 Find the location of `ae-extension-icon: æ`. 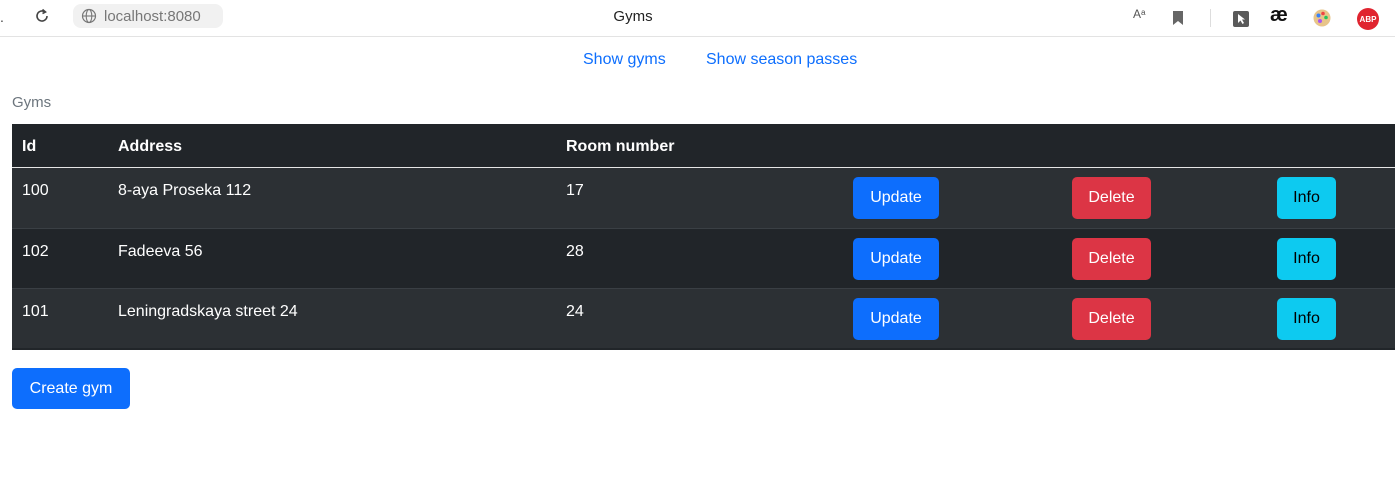

ae-extension-icon: æ is located at coordinates (1279, 15).